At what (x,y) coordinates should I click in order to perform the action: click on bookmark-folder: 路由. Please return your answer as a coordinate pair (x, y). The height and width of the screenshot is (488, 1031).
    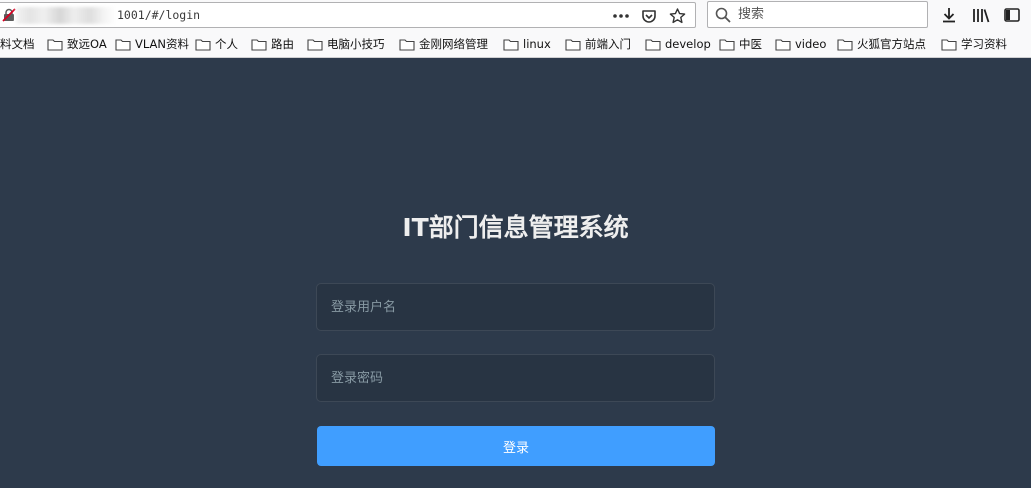
    Looking at the image, I should click on (272, 44).